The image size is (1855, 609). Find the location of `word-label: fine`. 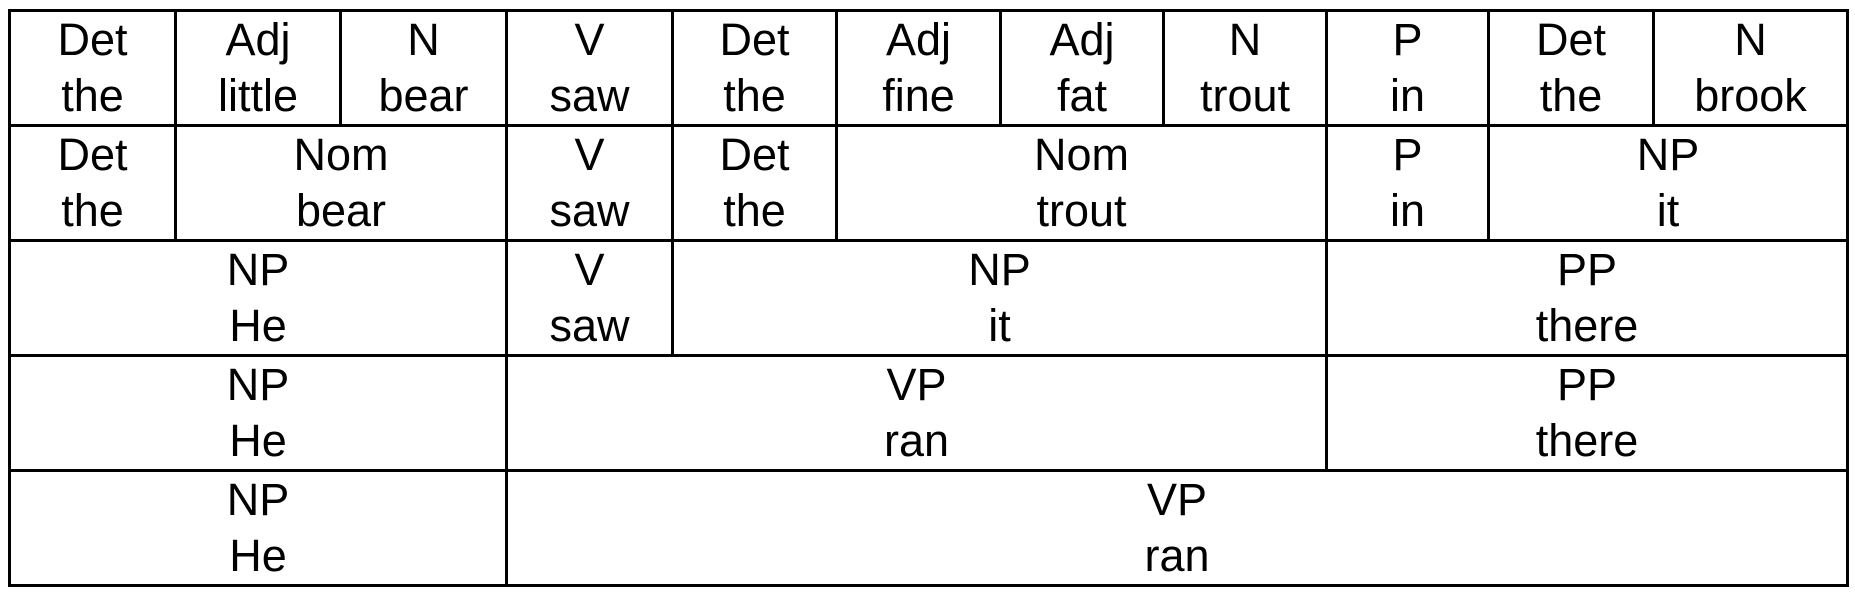

word-label: fine is located at coordinates (918, 95).